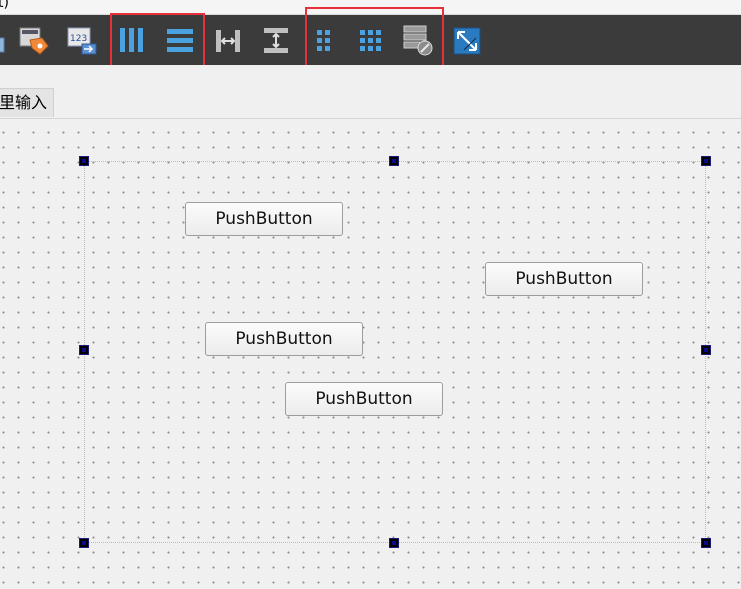  What do you see at coordinates (370, 76) in the screenshot?
I see `widget-box-tab-strip` at bounding box center [370, 76].